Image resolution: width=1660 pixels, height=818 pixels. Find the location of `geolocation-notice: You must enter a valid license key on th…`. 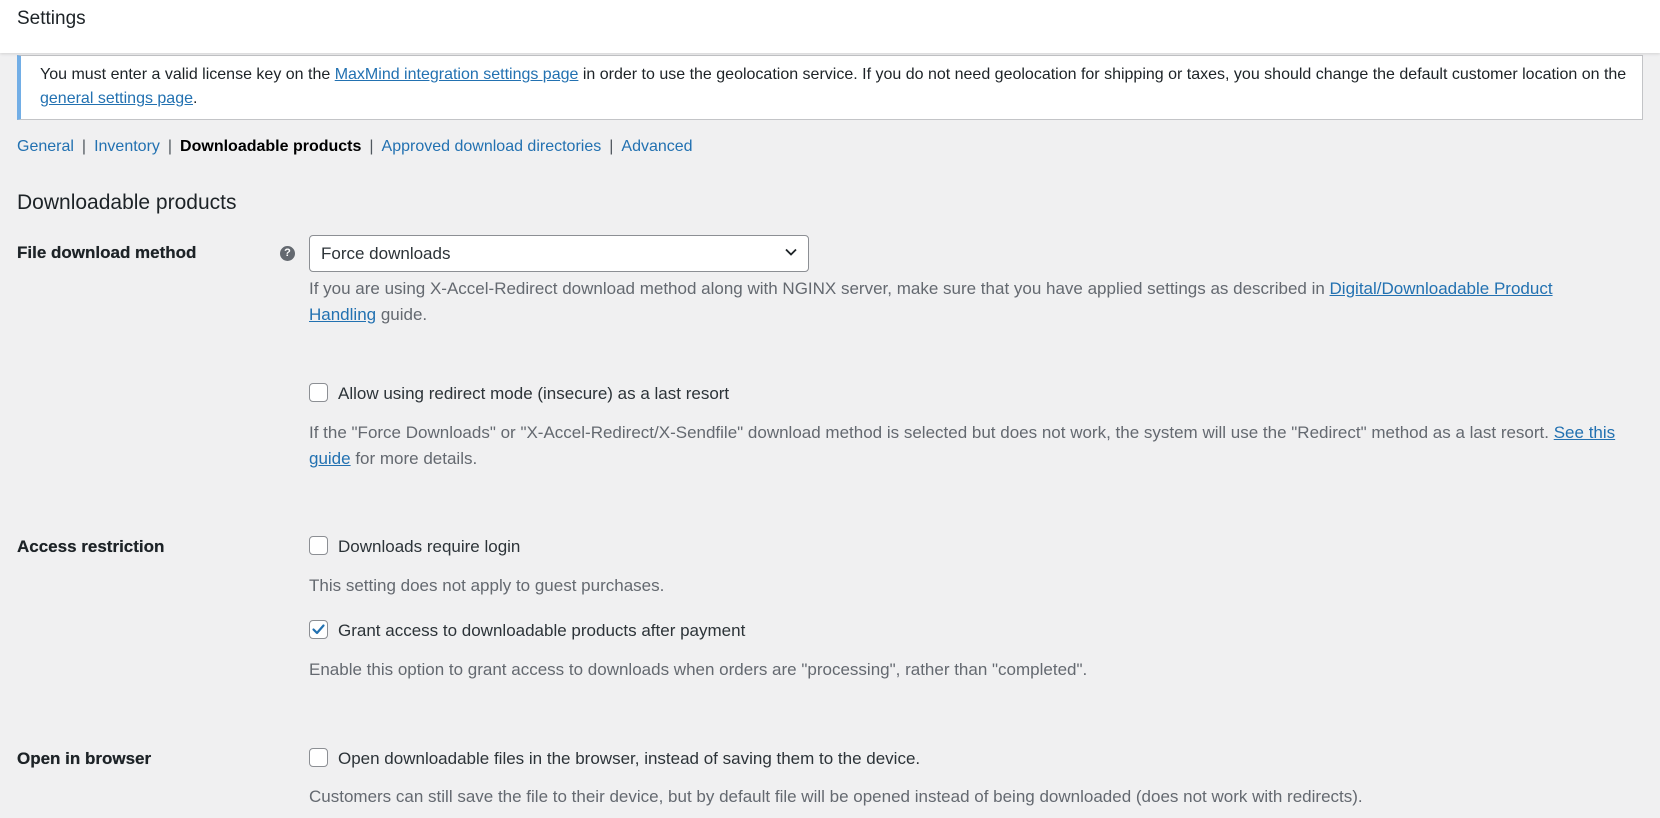

geolocation-notice: You must enter a valid license key on th… is located at coordinates (830, 87).